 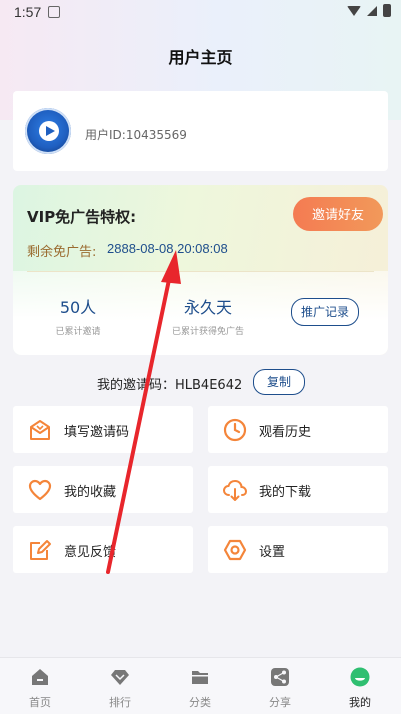 What do you see at coordinates (298, 549) in the screenshot?
I see `menu-item-settings: 设置` at bounding box center [298, 549].